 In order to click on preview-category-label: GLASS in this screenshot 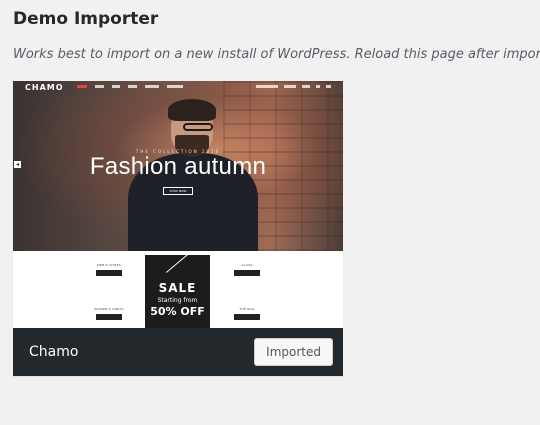, I will do `click(247, 265)`.